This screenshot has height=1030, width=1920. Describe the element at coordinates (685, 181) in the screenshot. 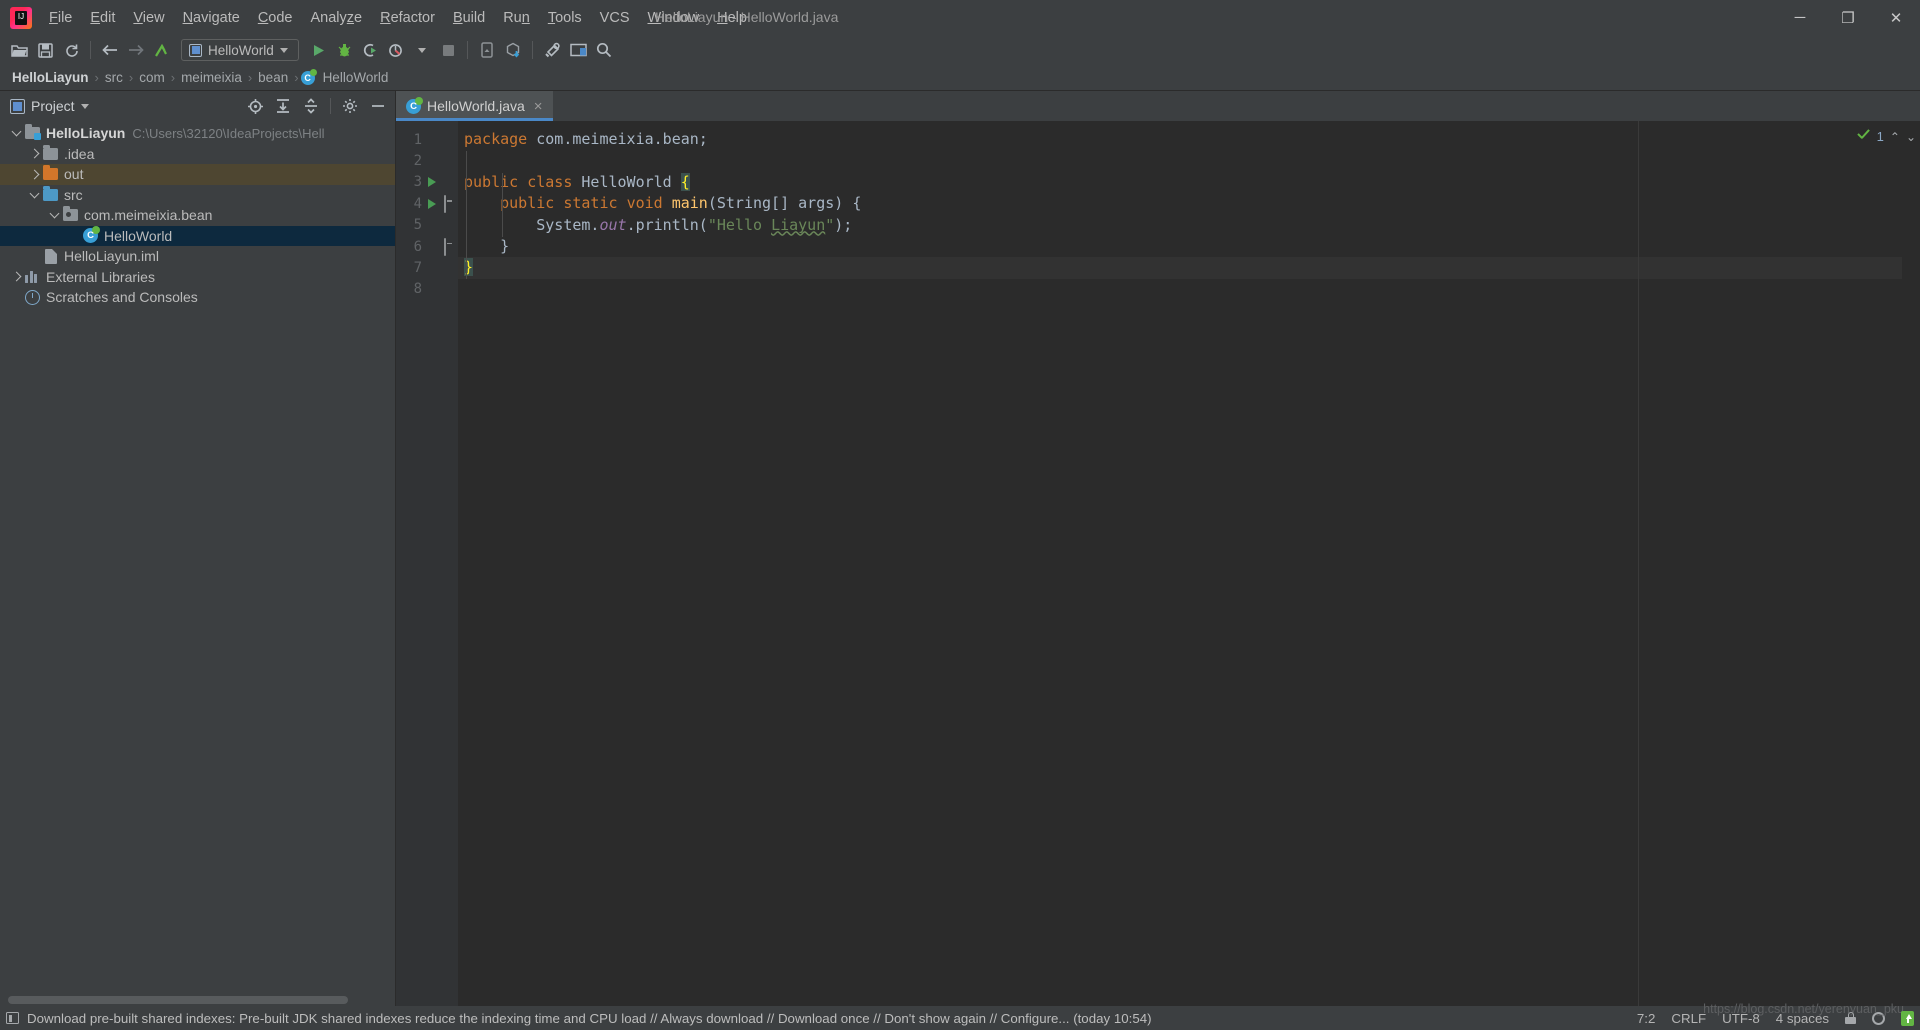

I see `matched-brace: {` at that location.